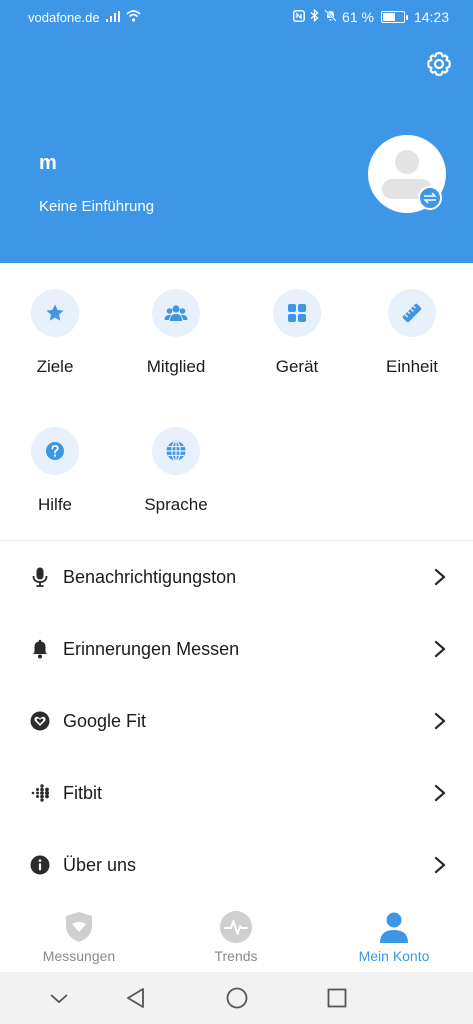 This screenshot has height=1024, width=473. What do you see at coordinates (394, 927) in the screenshot?
I see `person-icon` at bounding box center [394, 927].